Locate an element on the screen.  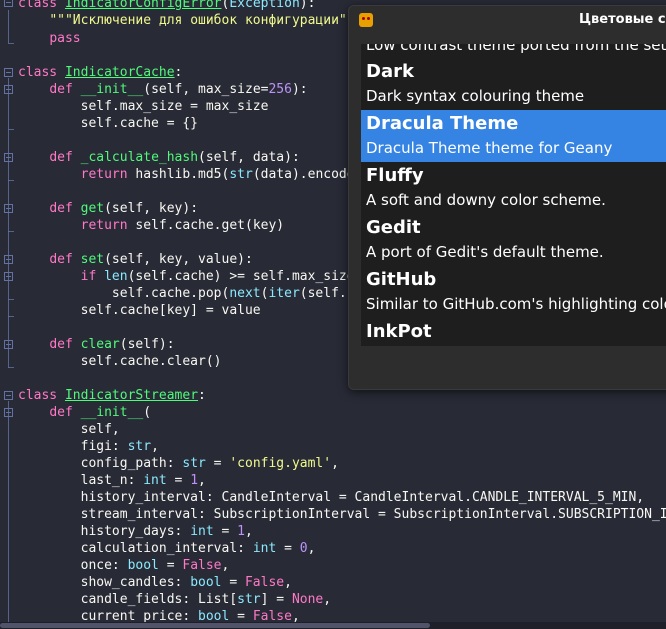
code-text: history_days: int = 1, is located at coordinates (135, 531).